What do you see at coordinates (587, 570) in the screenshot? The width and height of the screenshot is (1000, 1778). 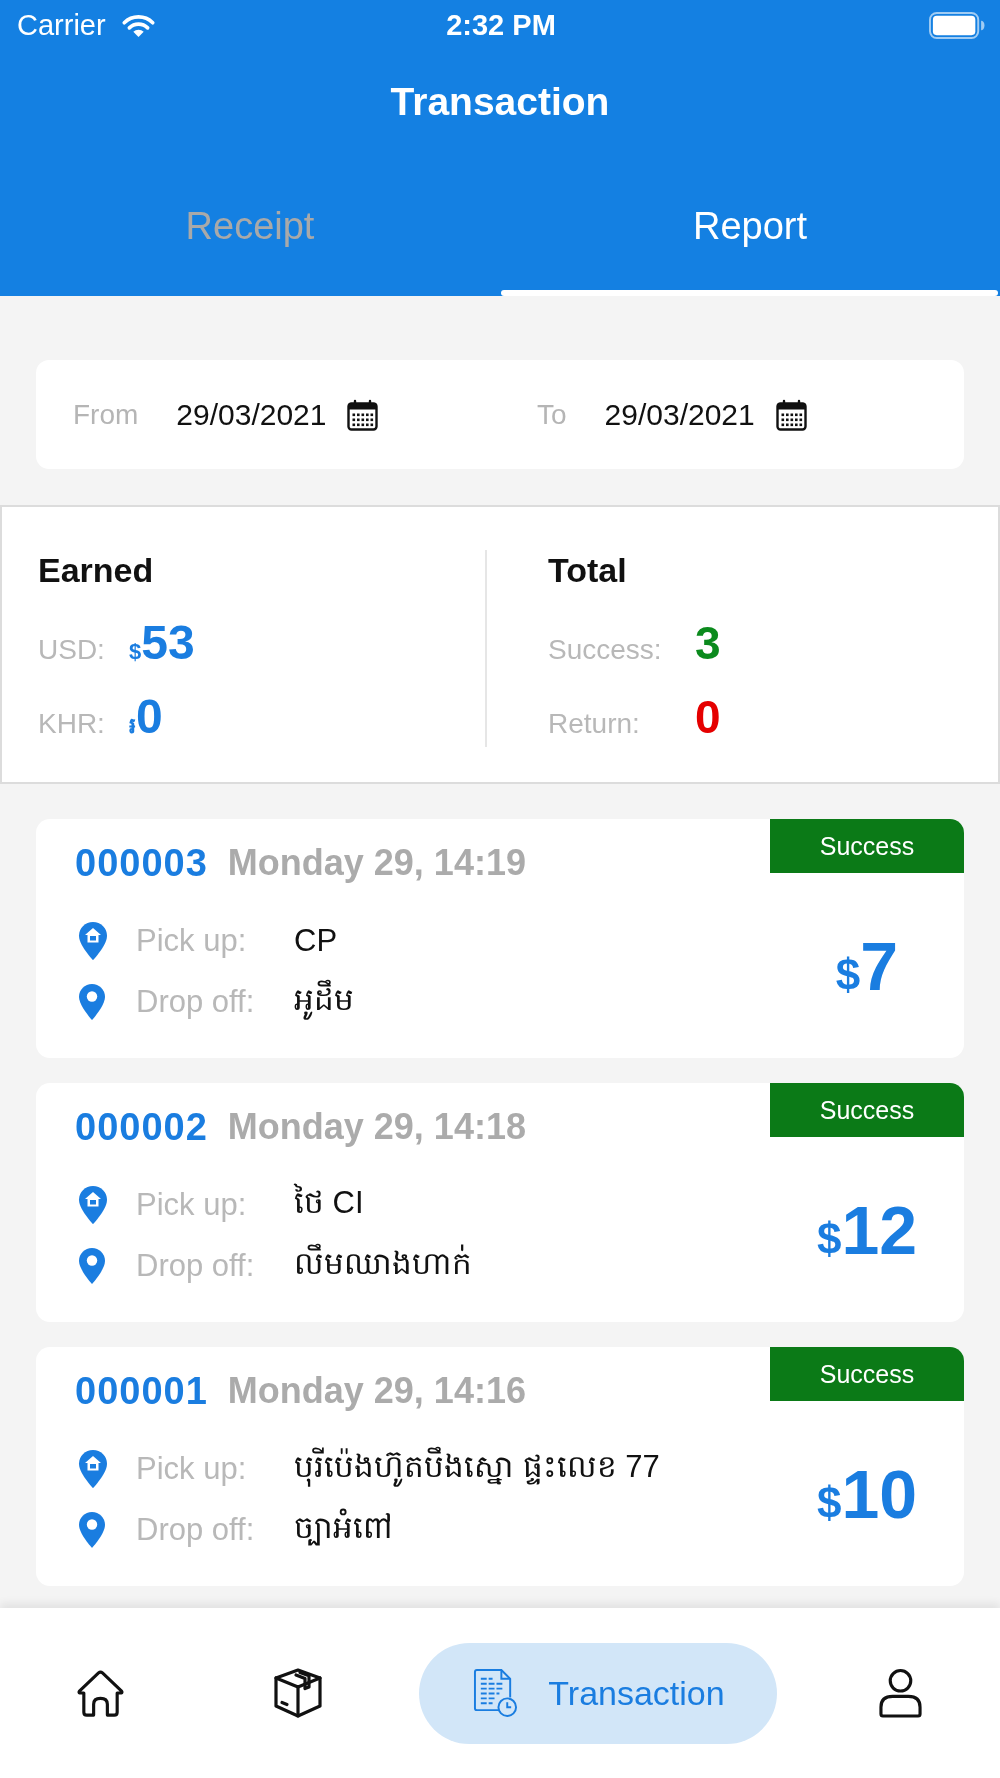 I see `section-title: Total` at bounding box center [587, 570].